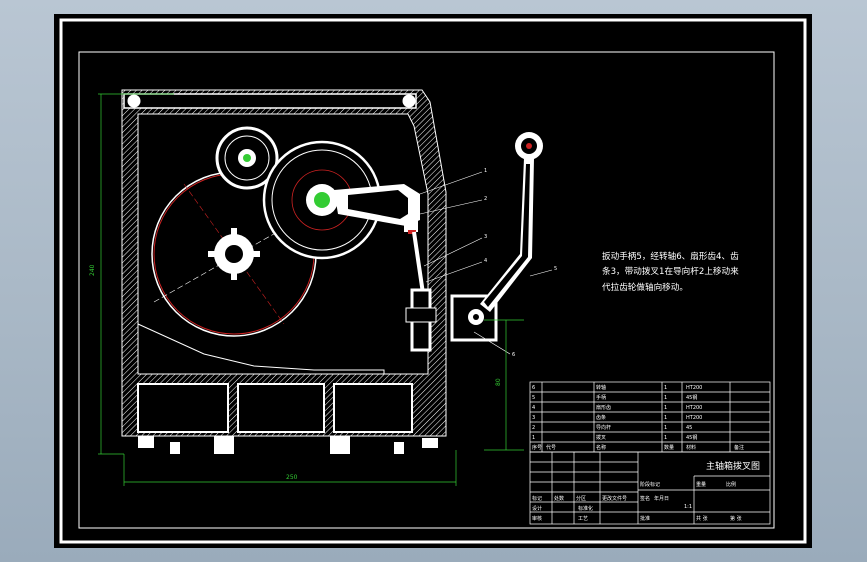 The width and height of the screenshot is (867, 562). Describe the element at coordinates (513, 355) in the screenshot. I see `leader-number: 6` at that location.